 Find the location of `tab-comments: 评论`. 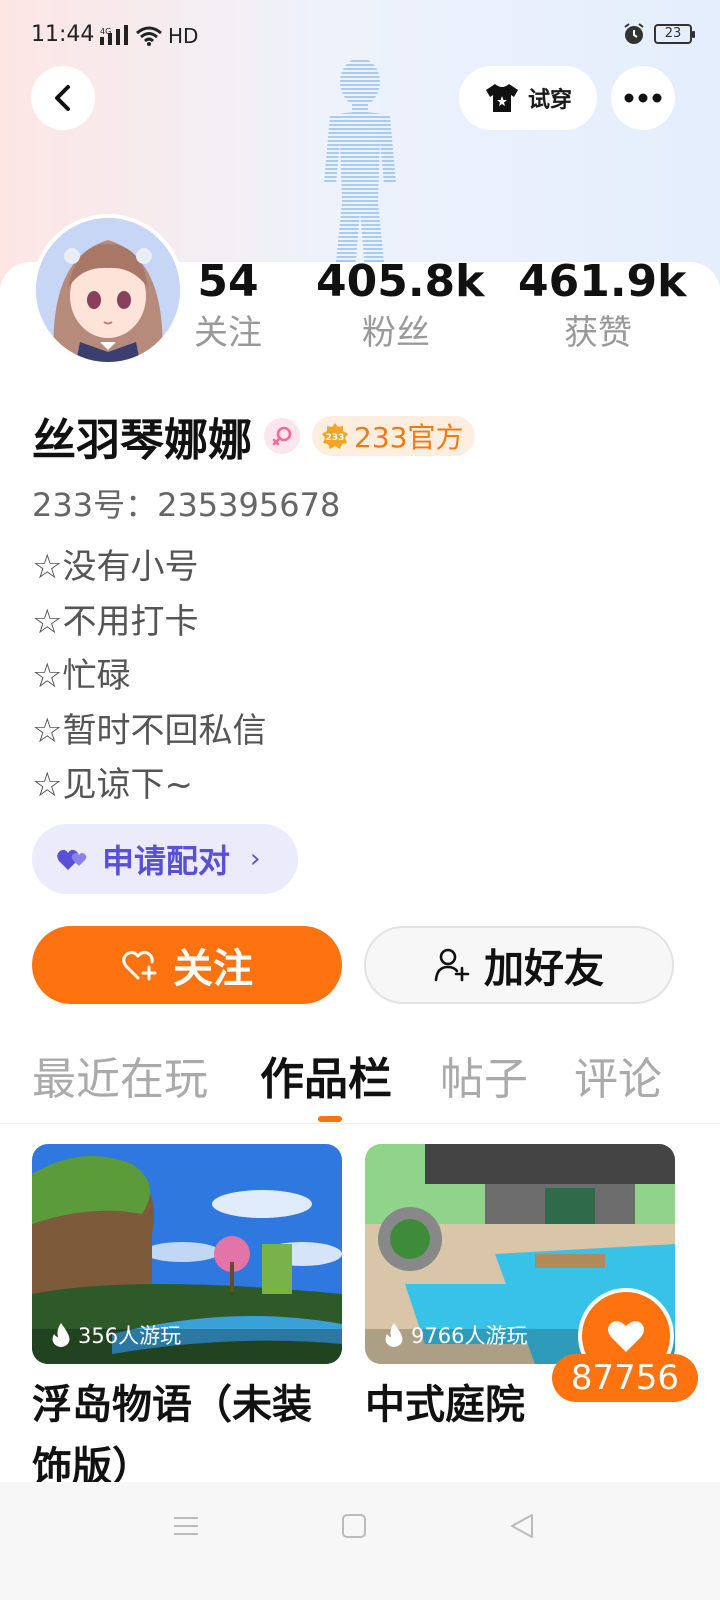

tab-comments: 评论 is located at coordinates (618, 1080).